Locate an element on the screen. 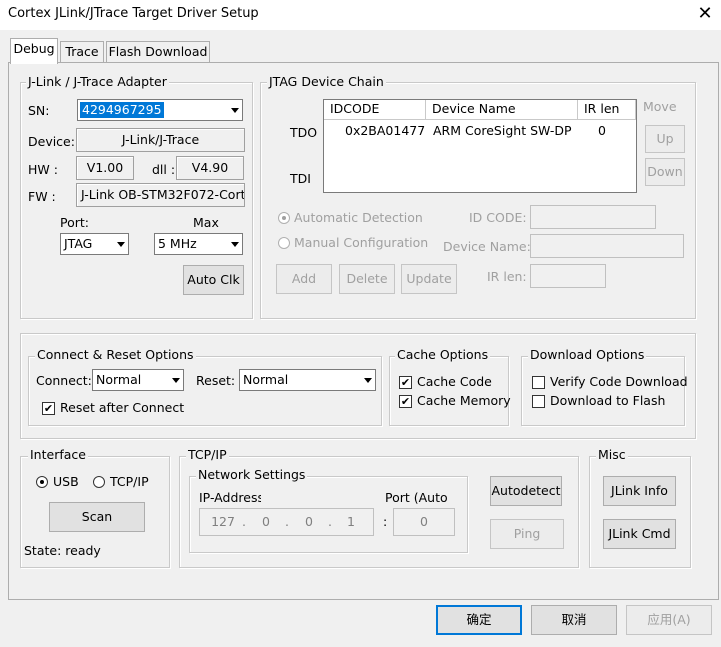  cache-options-group is located at coordinates (449, 391).